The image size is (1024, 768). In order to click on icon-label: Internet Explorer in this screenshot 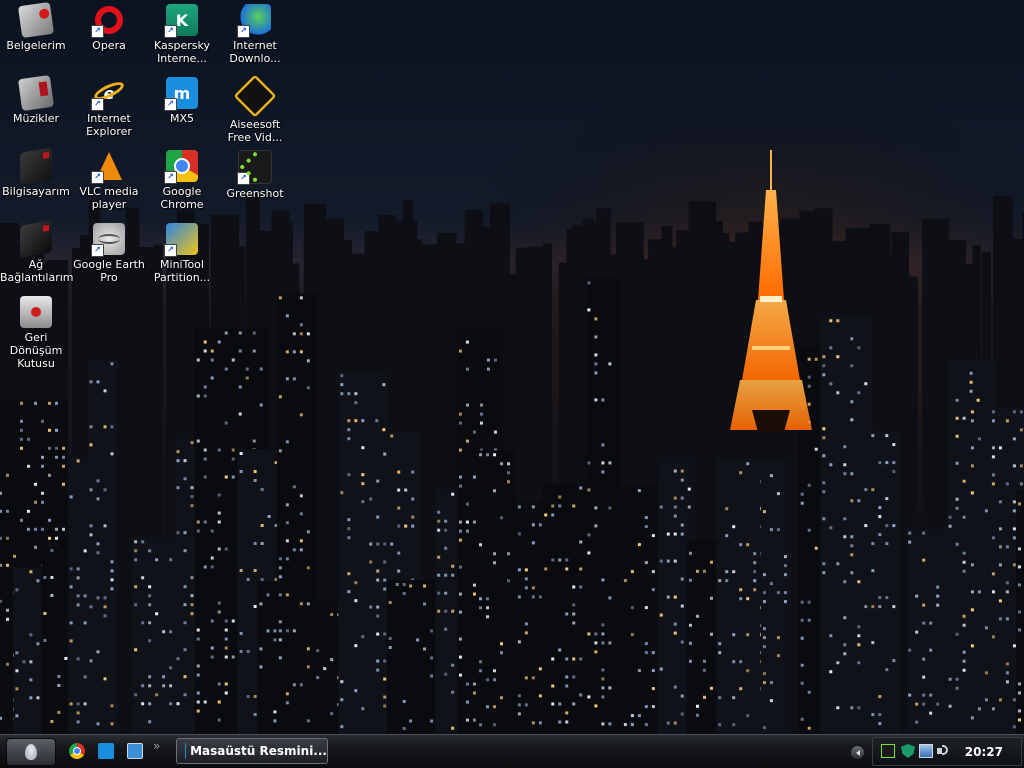, I will do `click(109, 125)`.